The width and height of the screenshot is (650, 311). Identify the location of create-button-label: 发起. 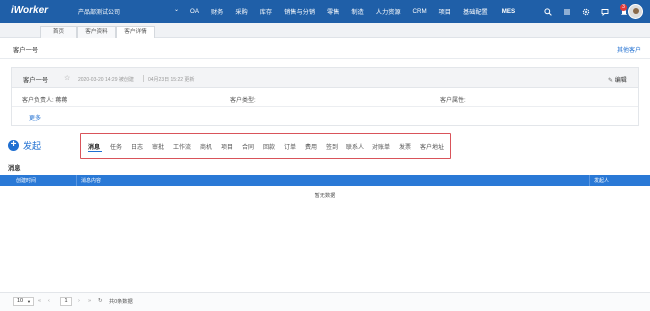
(32, 146).